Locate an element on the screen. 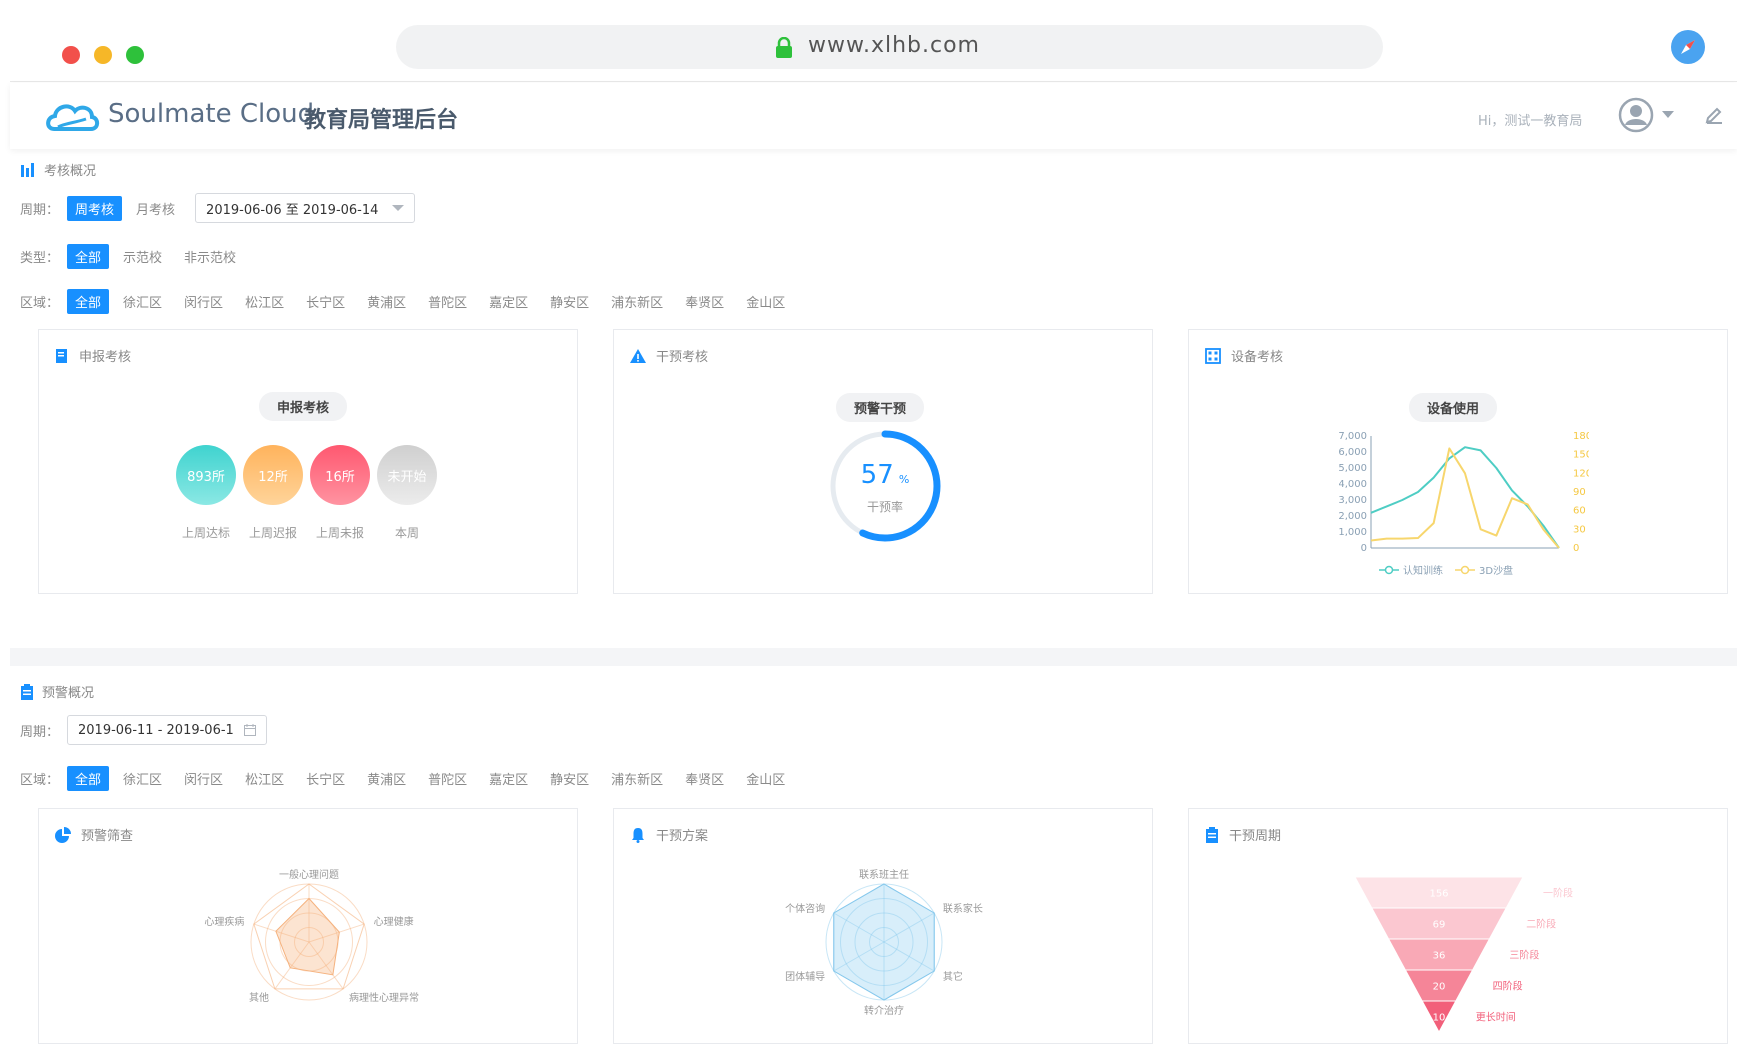 The width and height of the screenshot is (1737, 1063). funnel-category-label: 更长时间 is located at coordinates (1496, 1017).